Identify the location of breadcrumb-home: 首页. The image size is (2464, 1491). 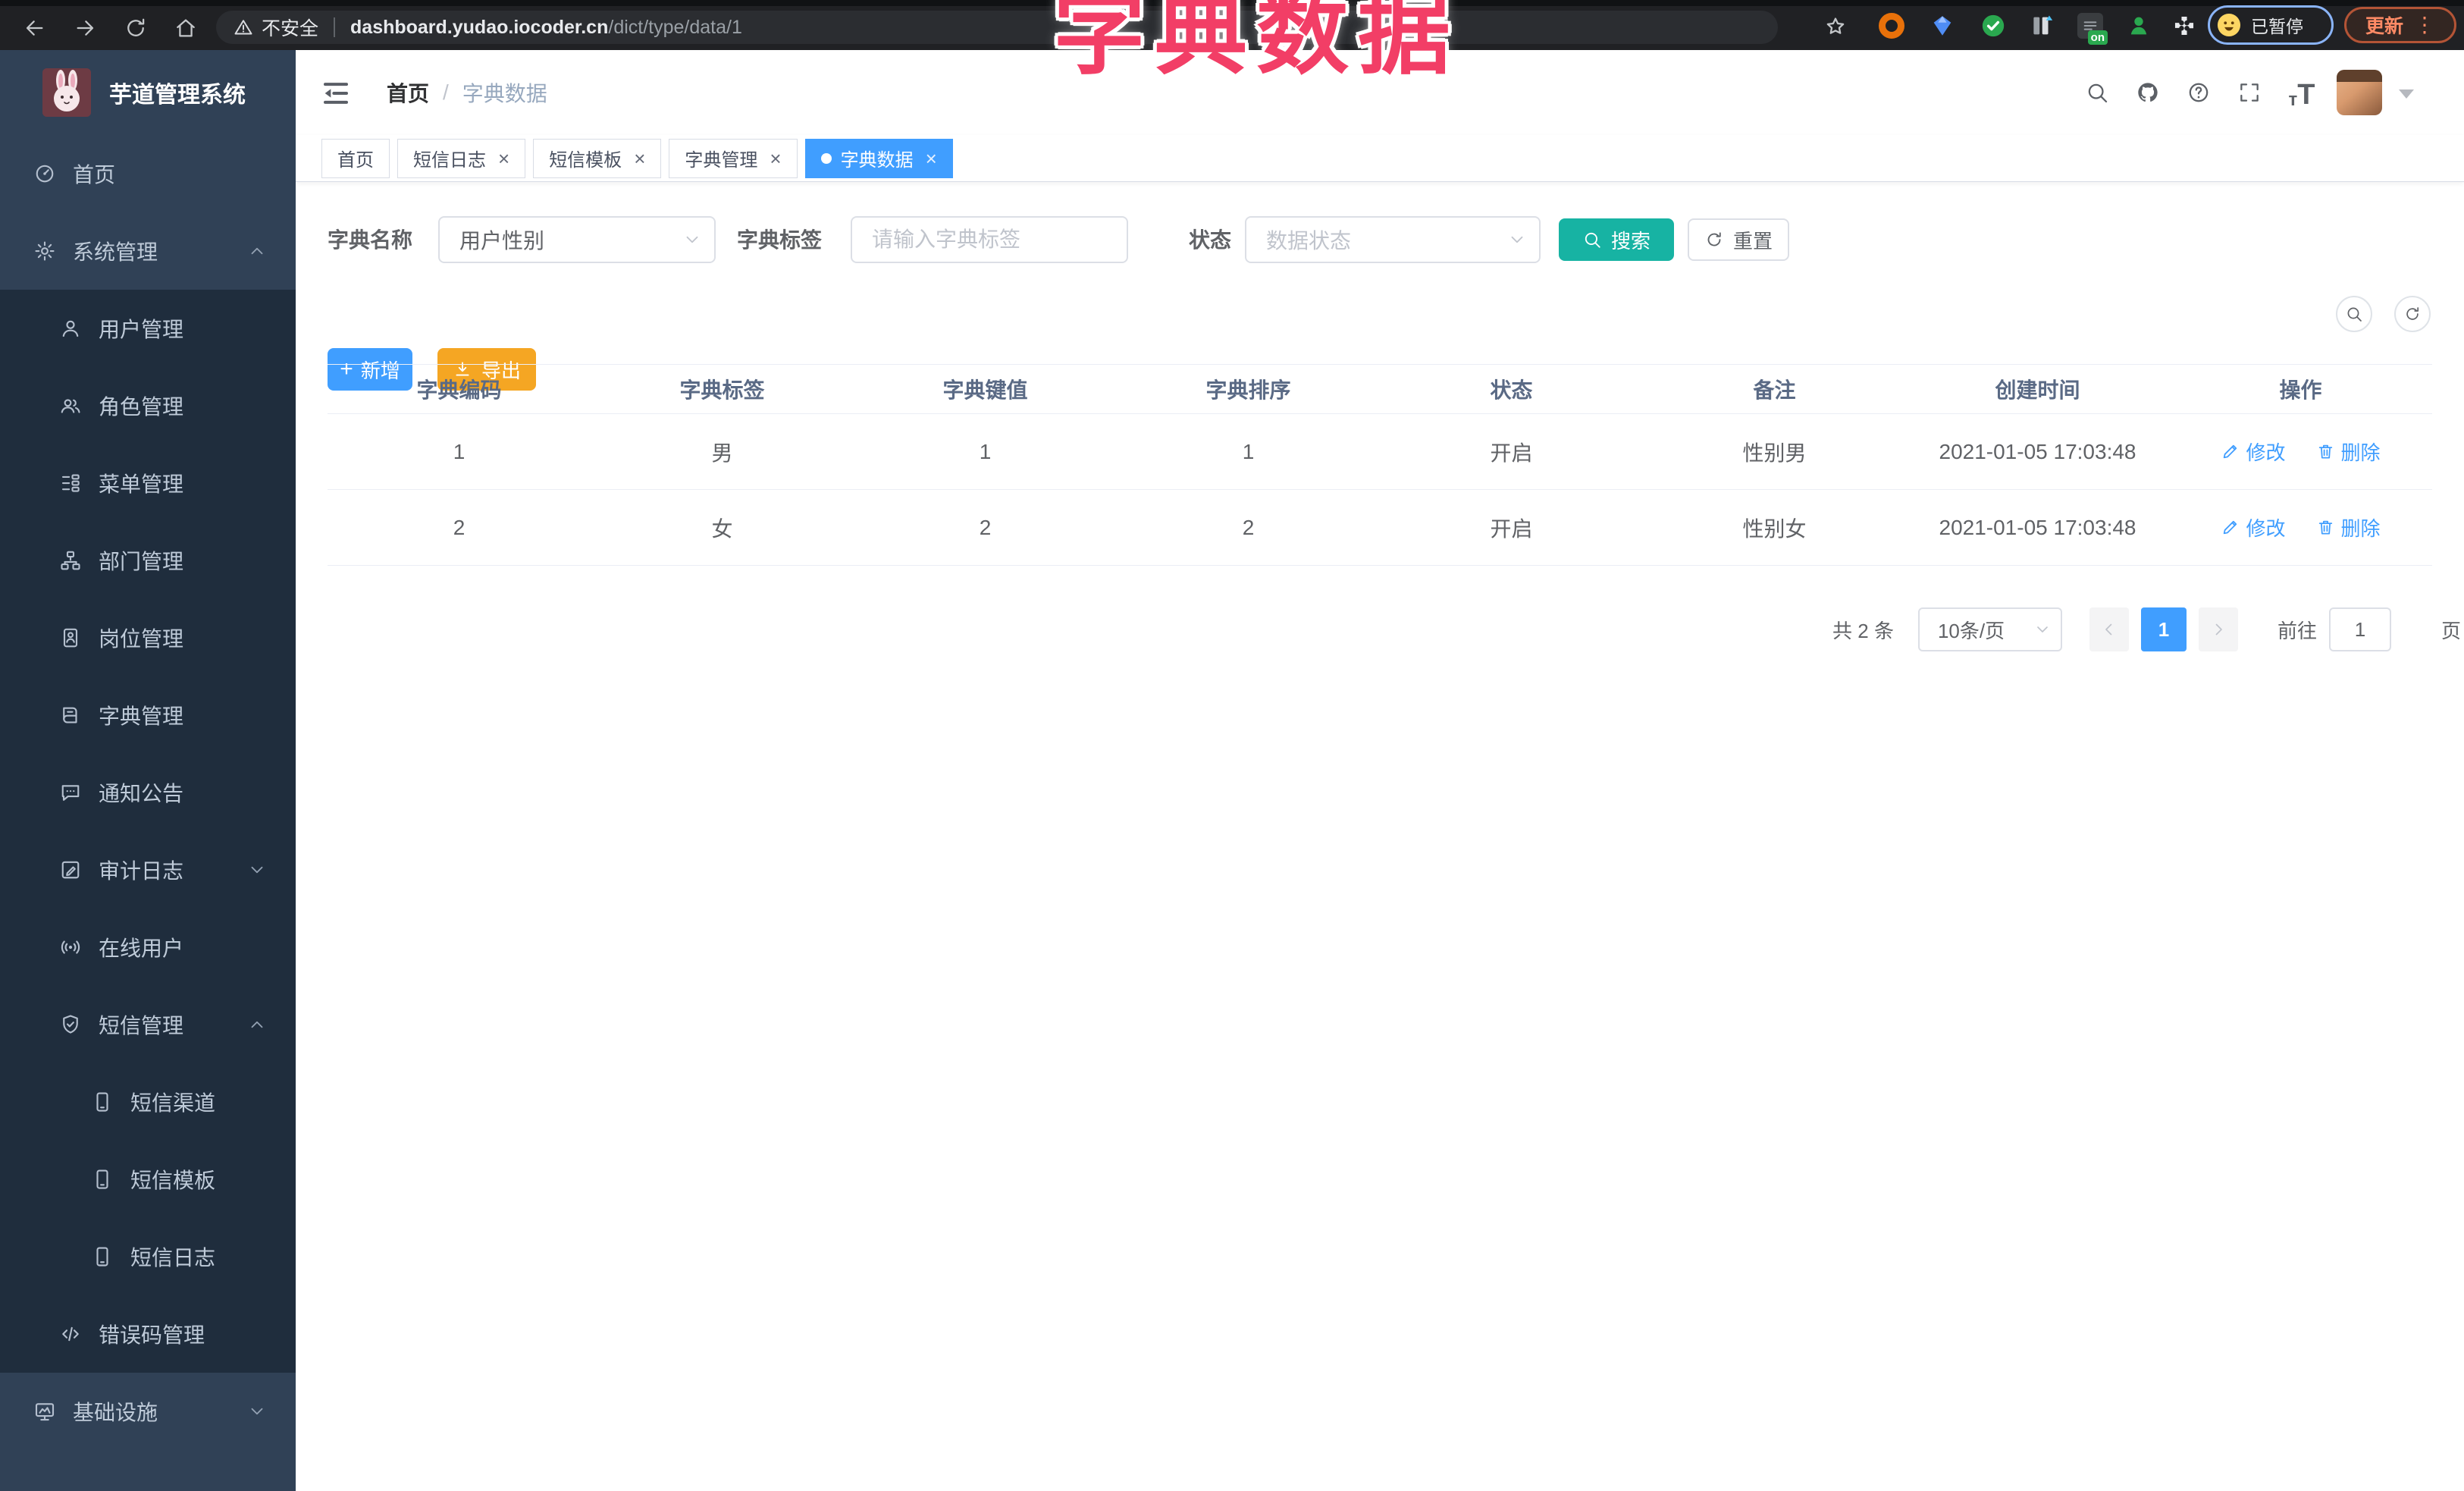
(408, 92).